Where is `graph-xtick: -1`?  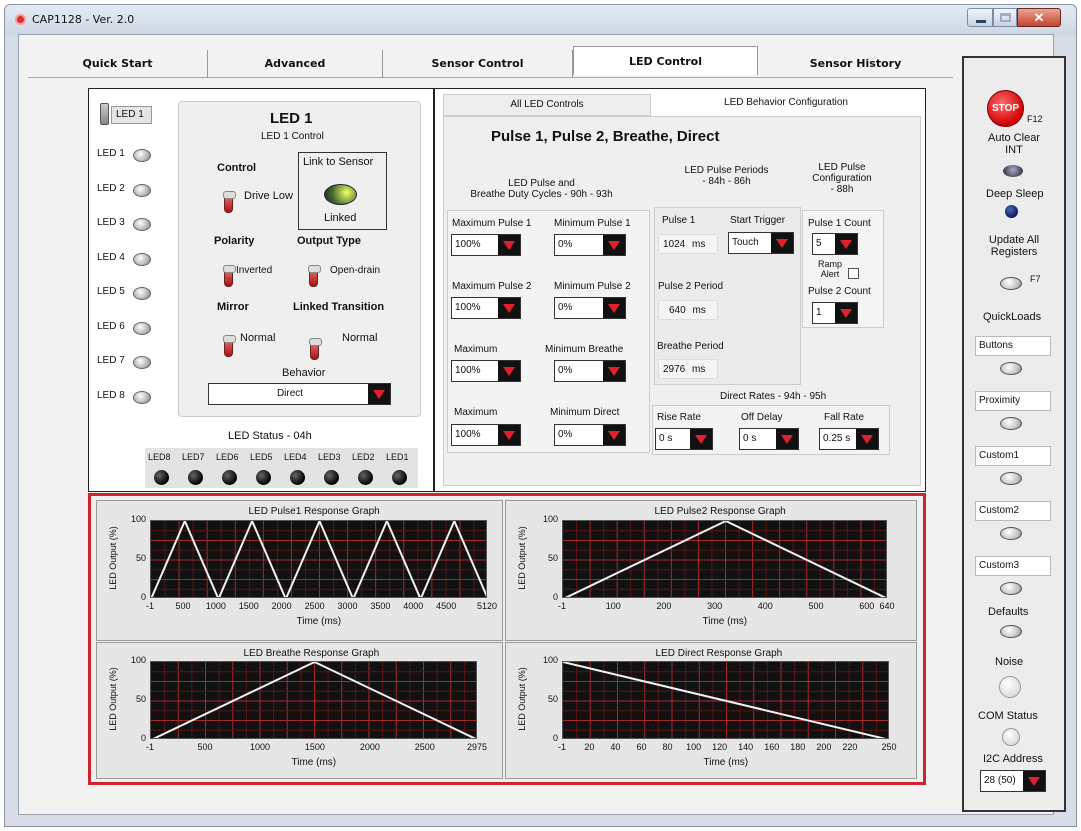 graph-xtick: -1 is located at coordinates (149, 606).